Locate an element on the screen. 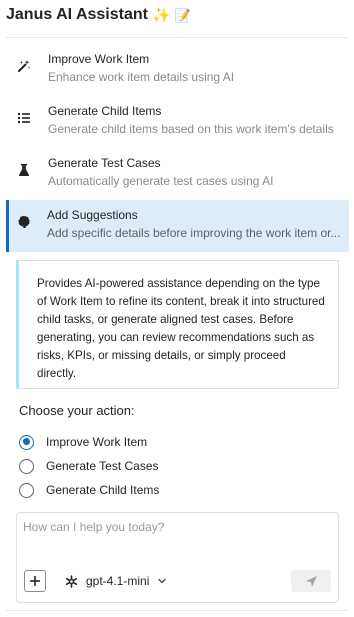  openai-logo-icon is located at coordinates (71, 581).